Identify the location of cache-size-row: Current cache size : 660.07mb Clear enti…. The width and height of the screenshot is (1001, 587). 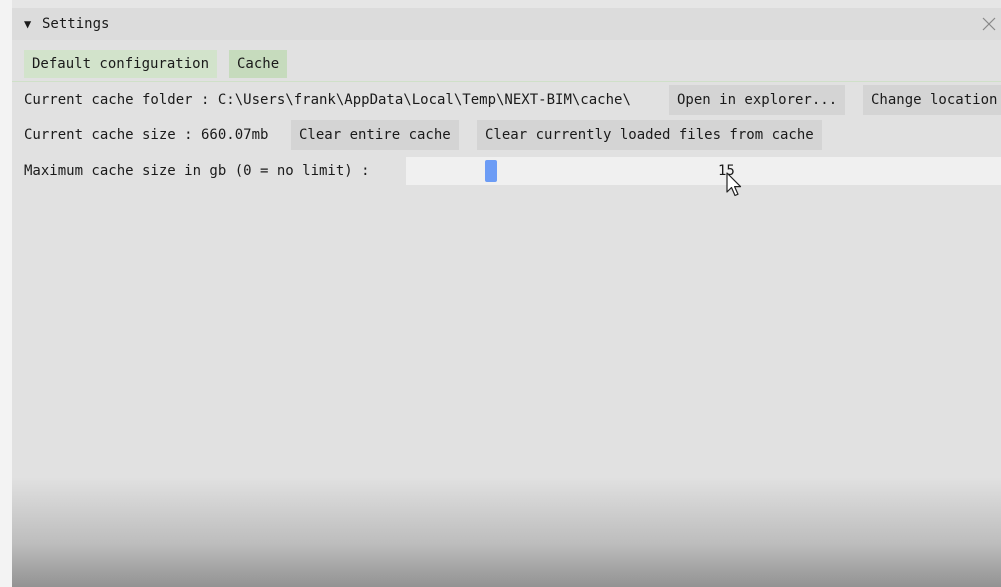
(506, 135).